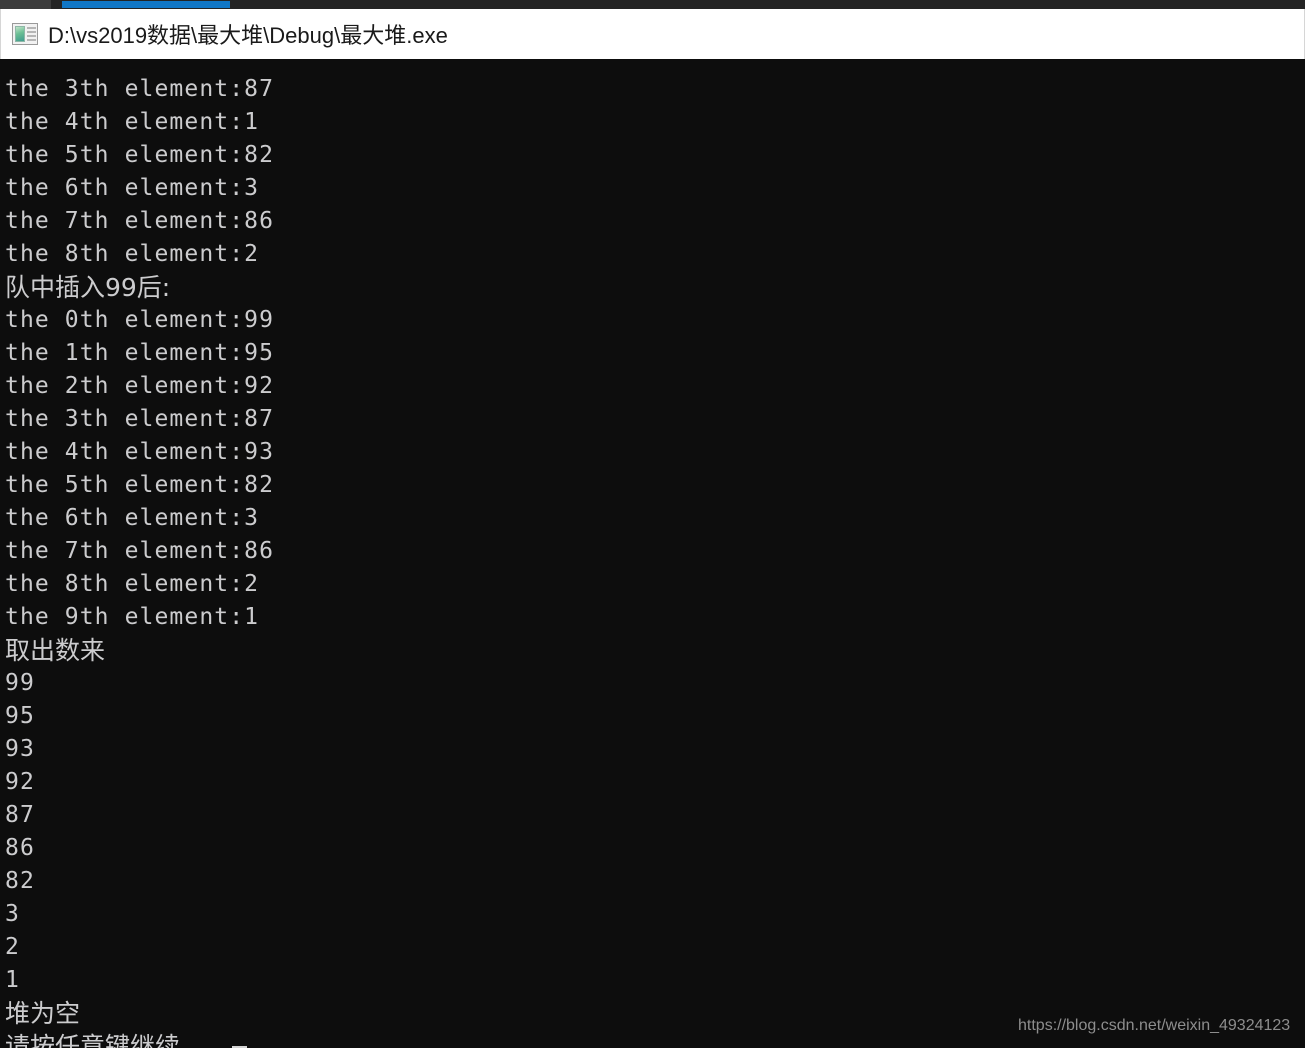 The width and height of the screenshot is (1305, 1048). What do you see at coordinates (20, 815) in the screenshot?
I see `console-line: 87` at bounding box center [20, 815].